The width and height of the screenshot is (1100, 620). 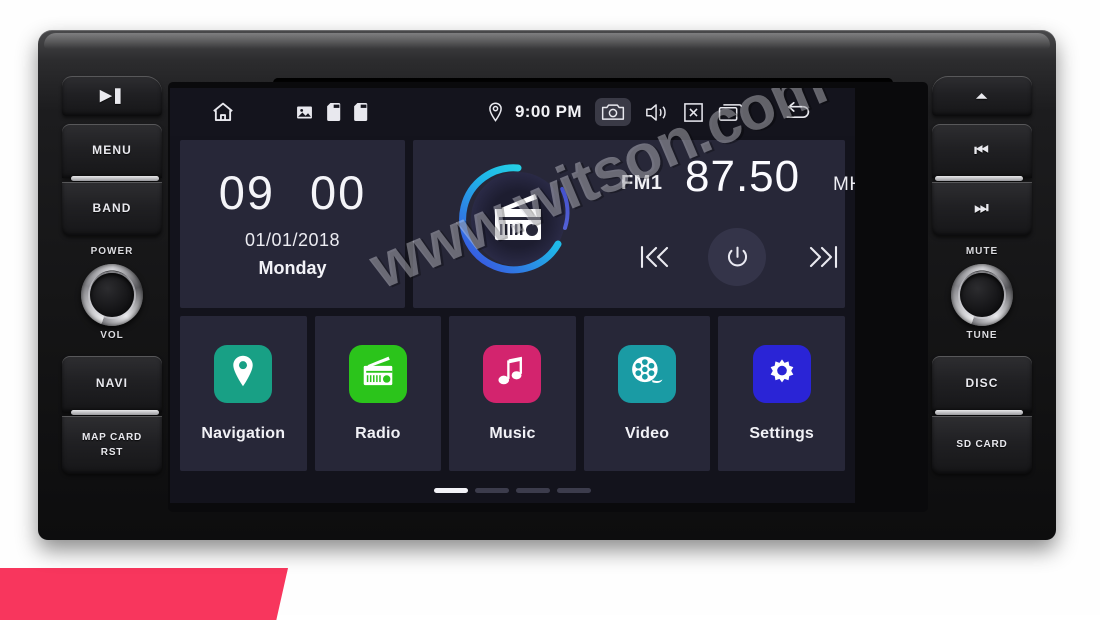 I want to click on eject-icon: ⏶, so click(x=982, y=95).